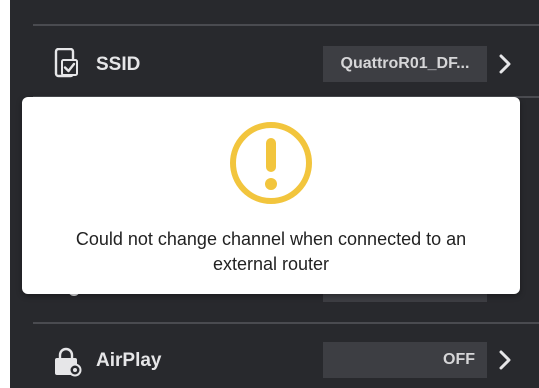 Image resolution: width=539 pixels, height=388 pixels. I want to click on airplay-divider, so click(286, 323).